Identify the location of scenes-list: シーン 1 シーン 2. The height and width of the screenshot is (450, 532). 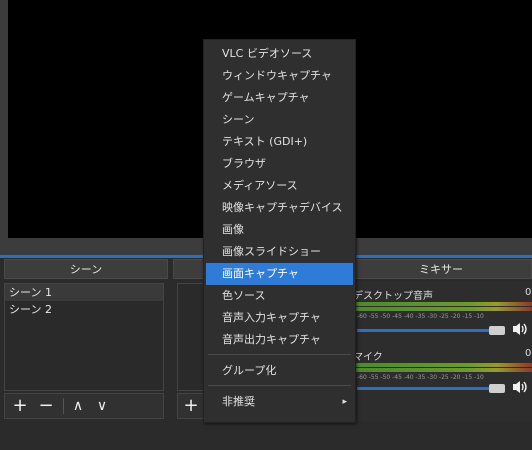
(84, 337).